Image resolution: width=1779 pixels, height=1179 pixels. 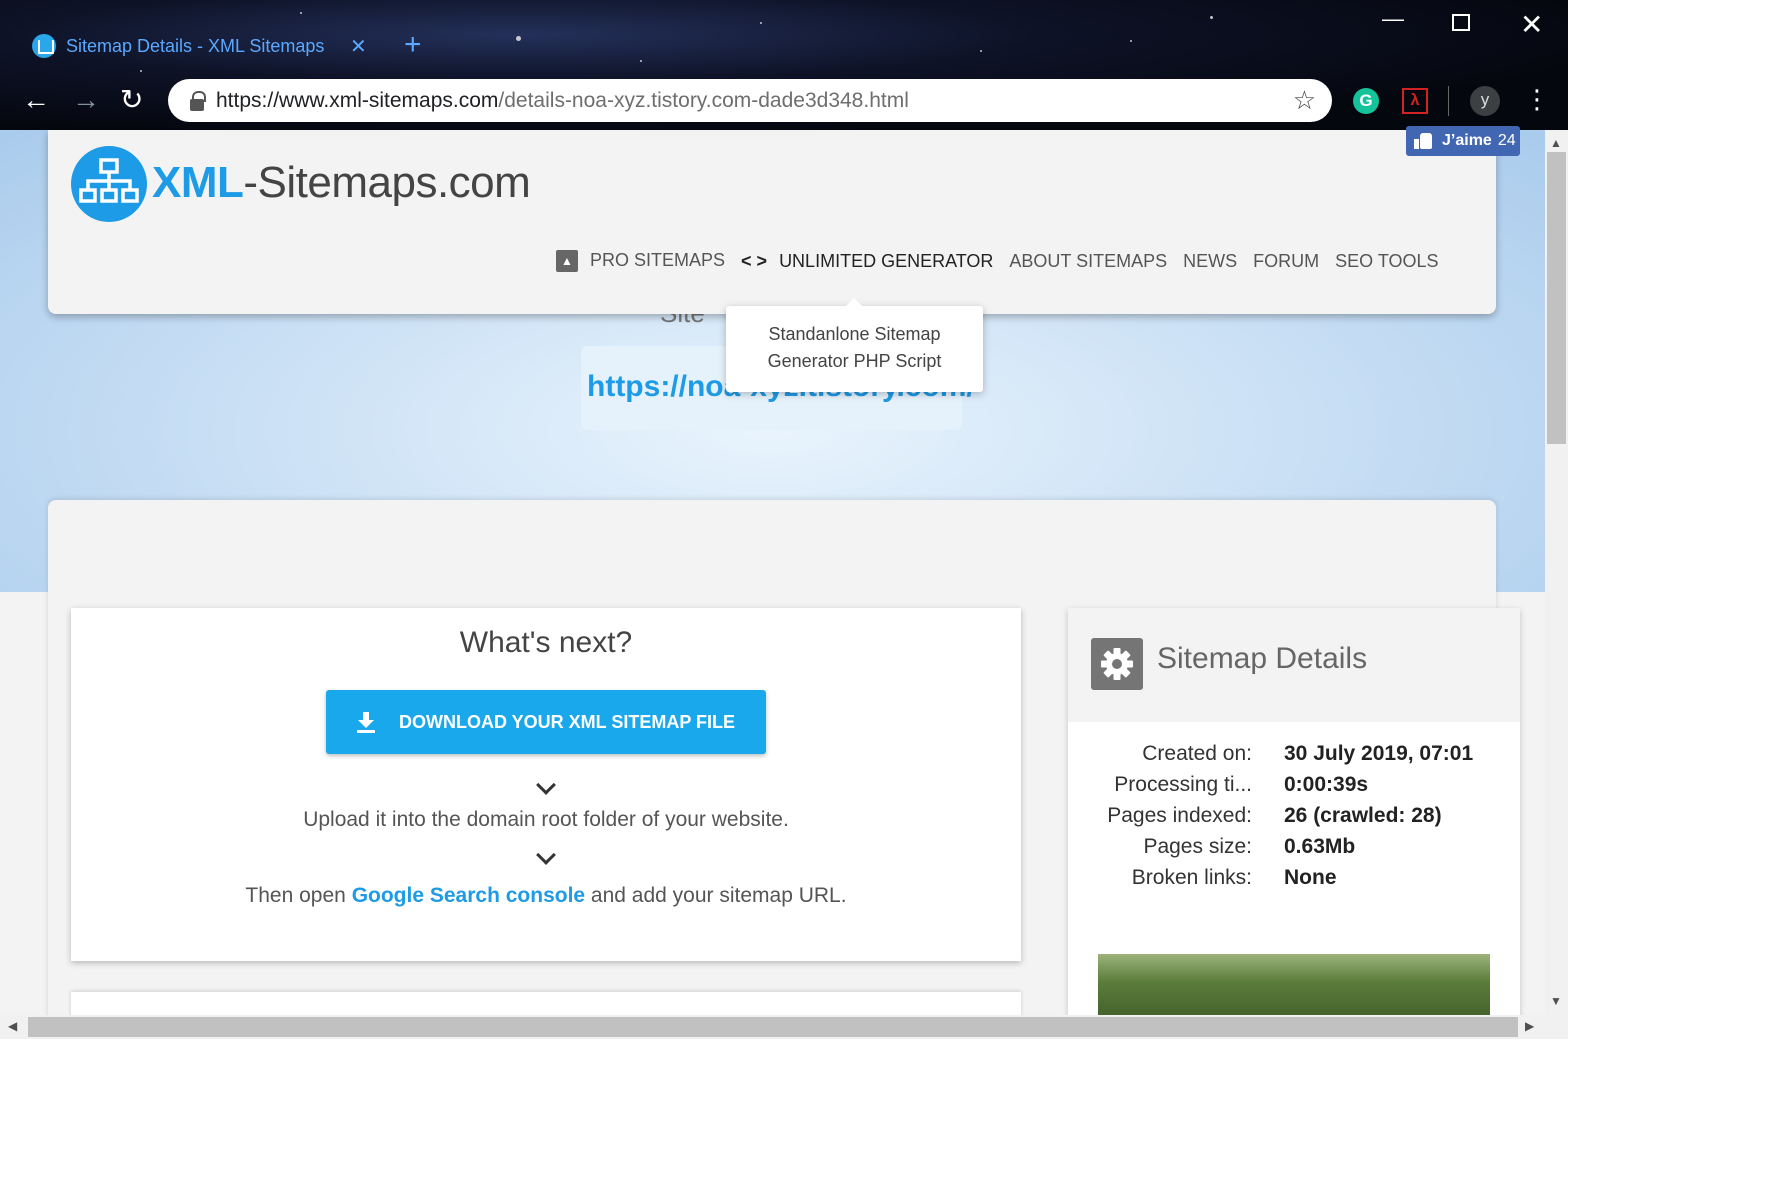 What do you see at coordinates (1294, 984) in the screenshot?
I see `site-screenshot-thumbnail` at bounding box center [1294, 984].